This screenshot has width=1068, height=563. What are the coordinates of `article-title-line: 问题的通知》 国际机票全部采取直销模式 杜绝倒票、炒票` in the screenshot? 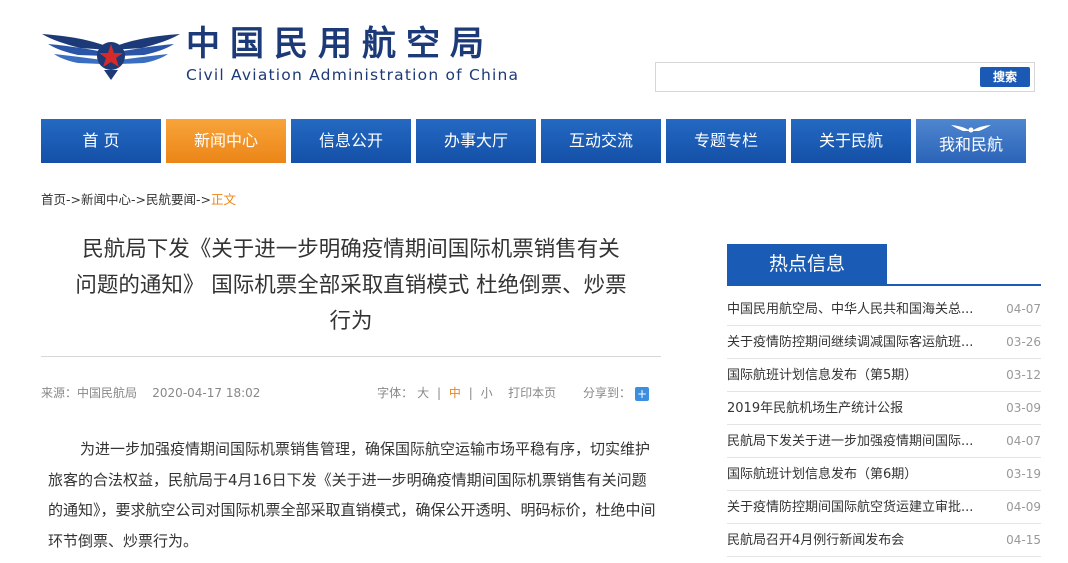 It's located at (351, 285).